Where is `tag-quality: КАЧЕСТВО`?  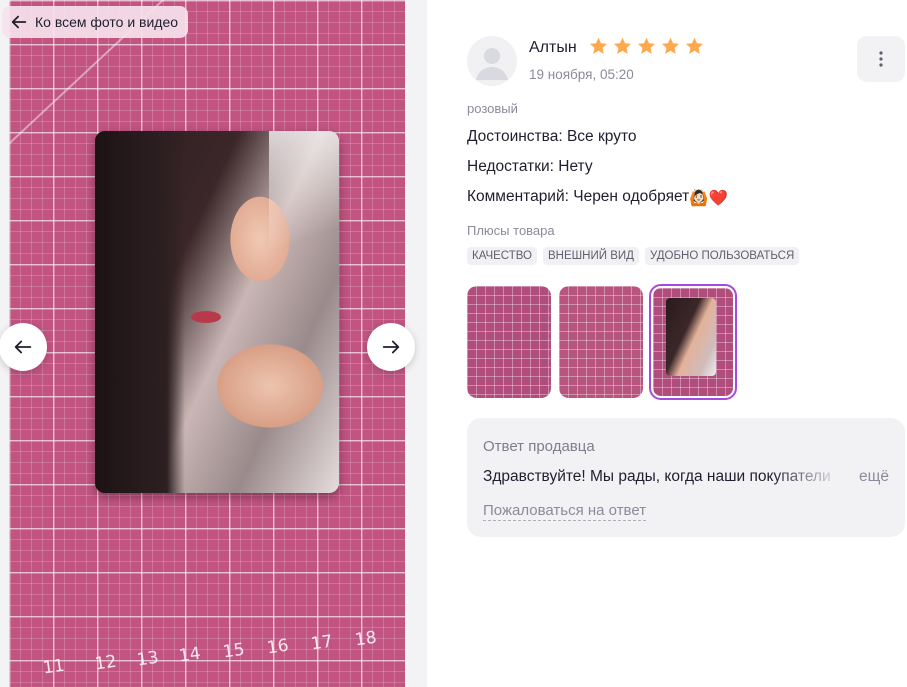 tag-quality: КАЧЕСТВО is located at coordinates (502, 256).